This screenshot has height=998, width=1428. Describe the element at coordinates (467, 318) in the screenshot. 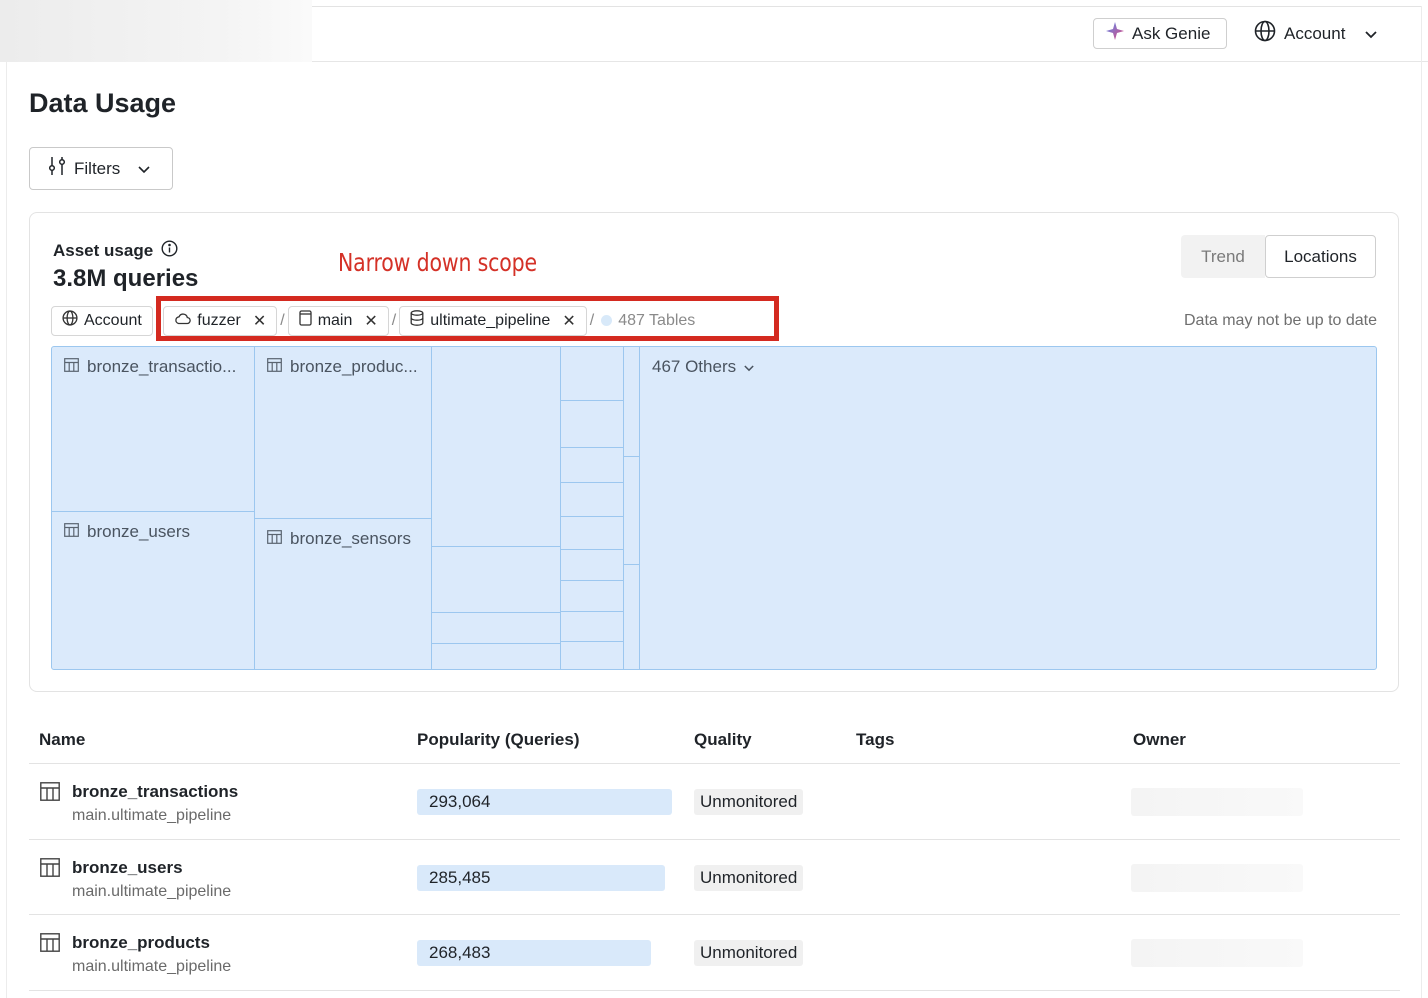

I see `annotation-highlight-box` at that location.